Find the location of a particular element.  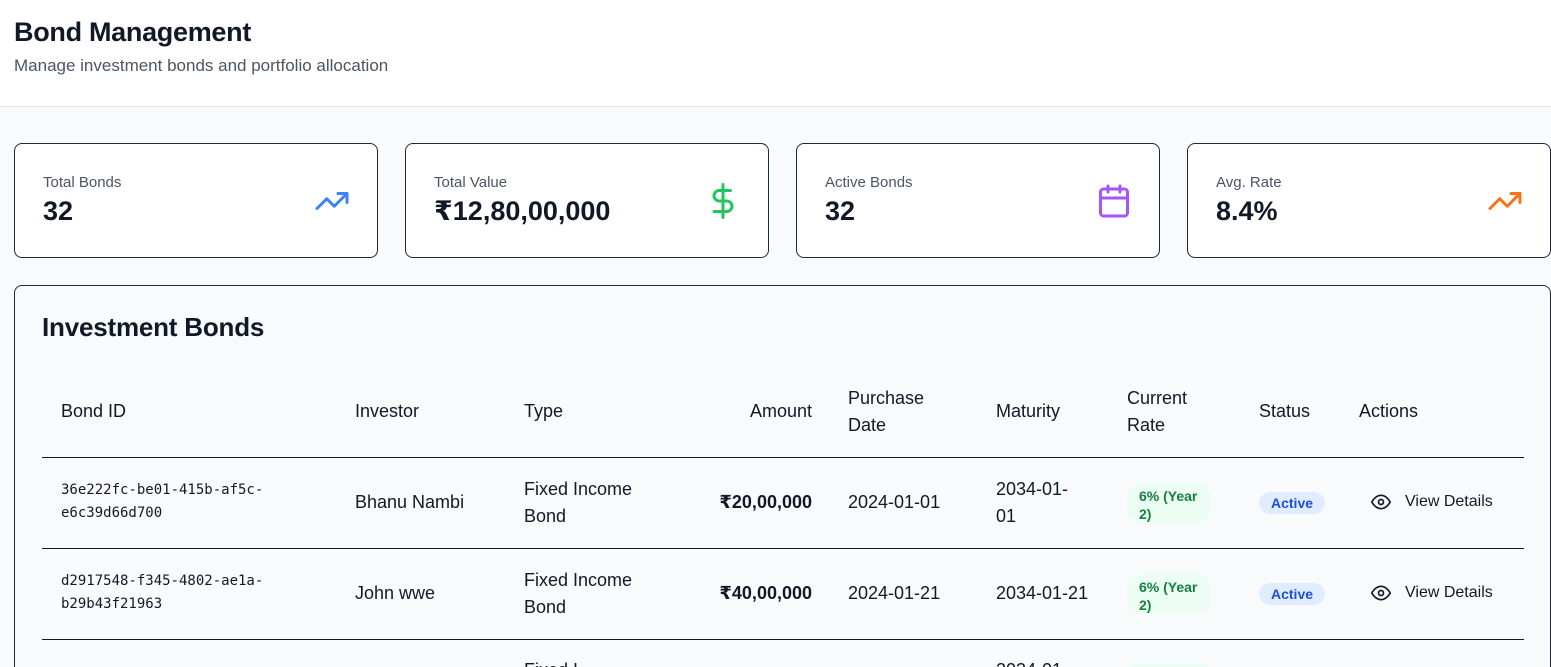

bond-id-cell: 36e222fc-be01-415b-af5c- e6c39d66d700 is located at coordinates (162, 502).